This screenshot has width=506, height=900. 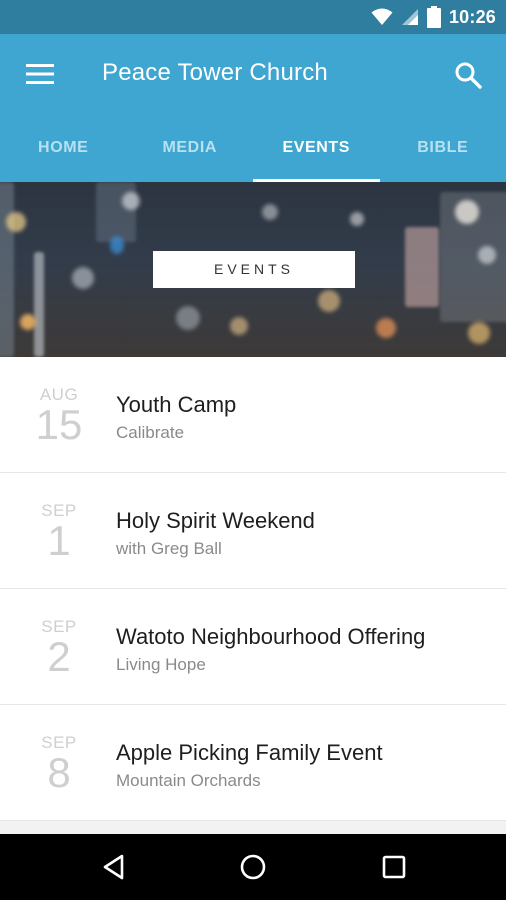 I want to click on event-day: 15, so click(x=59, y=424).